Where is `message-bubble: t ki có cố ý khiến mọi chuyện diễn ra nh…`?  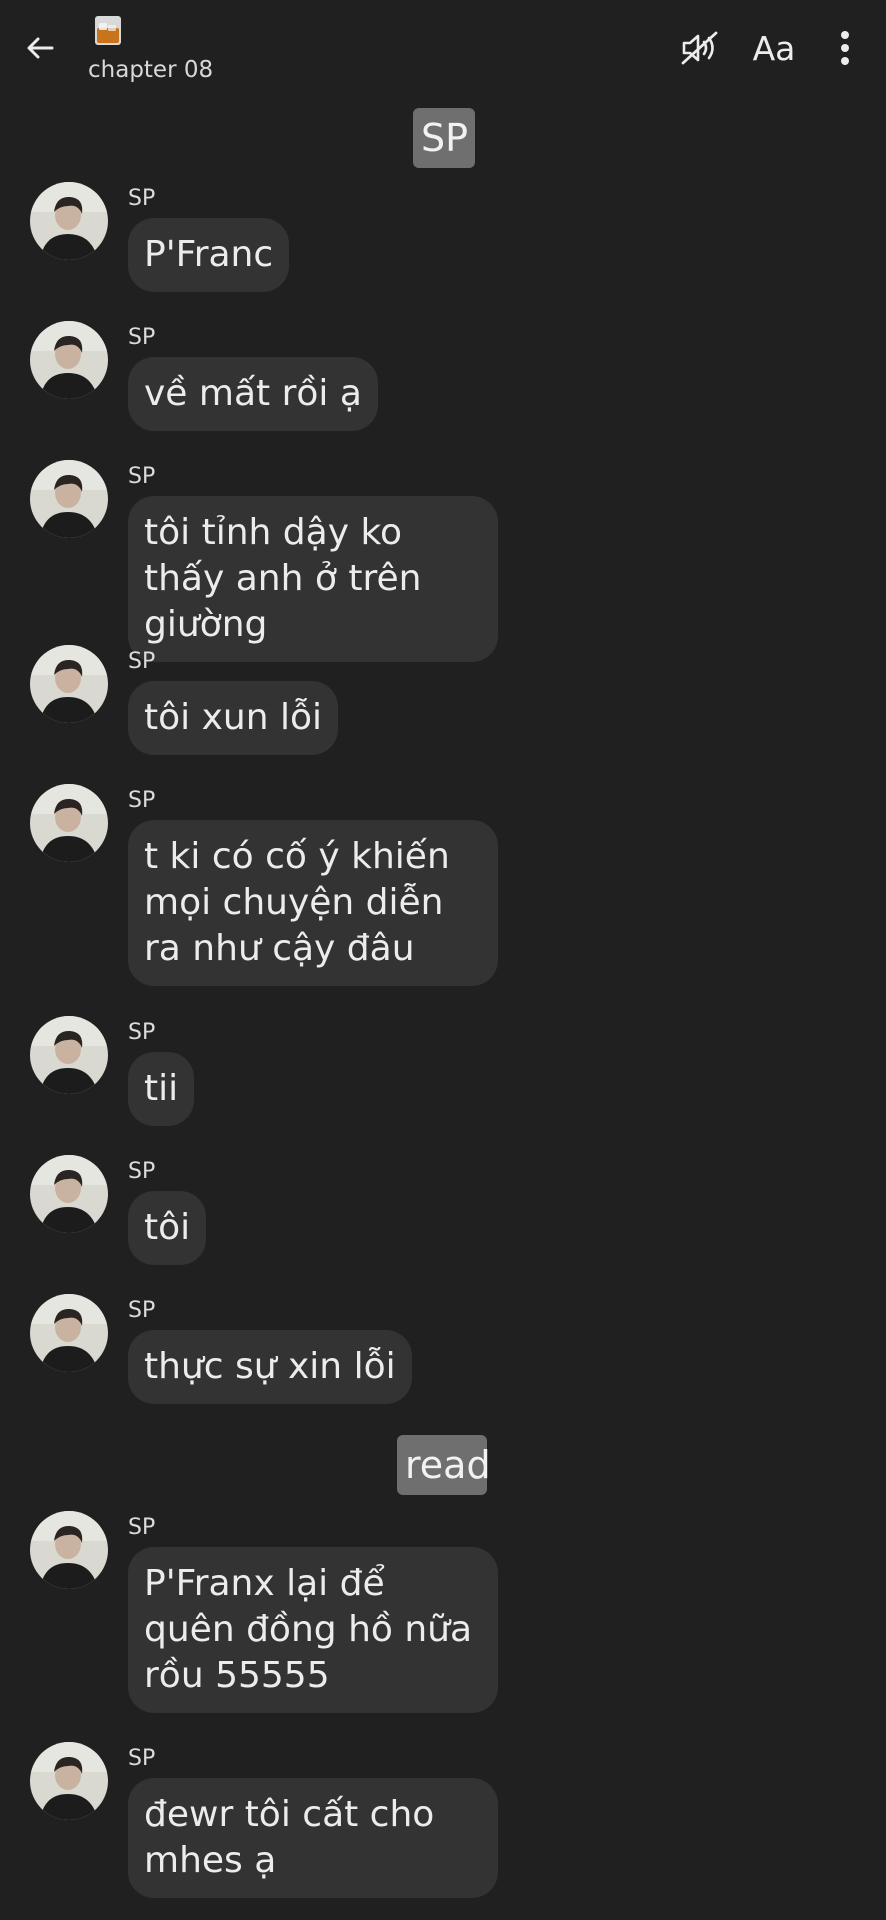 message-bubble: t ki có cố ý khiến mọi chuyện diễn ra nh… is located at coordinates (313, 903).